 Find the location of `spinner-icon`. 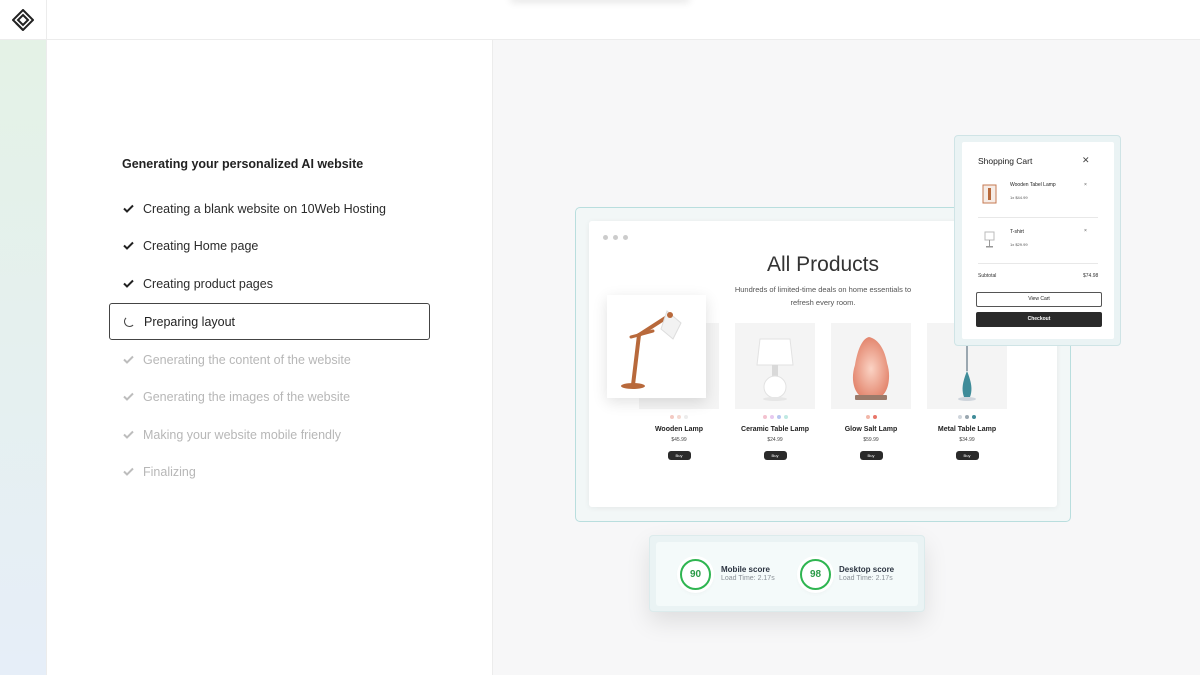

spinner-icon is located at coordinates (129, 322).